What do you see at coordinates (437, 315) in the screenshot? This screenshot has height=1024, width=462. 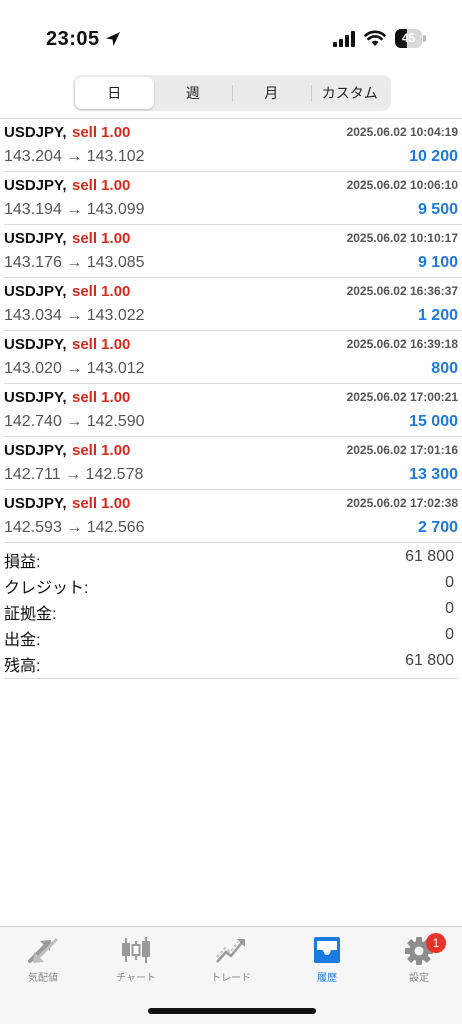 I see `trade-profit: 1 200` at bounding box center [437, 315].